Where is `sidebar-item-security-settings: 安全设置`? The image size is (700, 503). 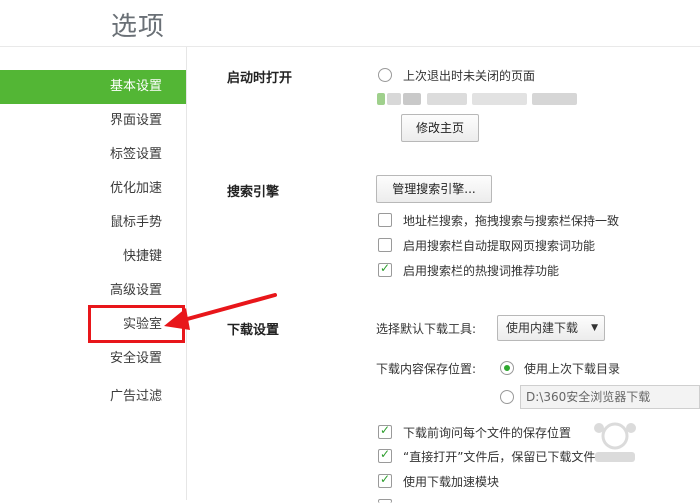 sidebar-item-security-settings: 安全设置 is located at coordinates (93, 359).